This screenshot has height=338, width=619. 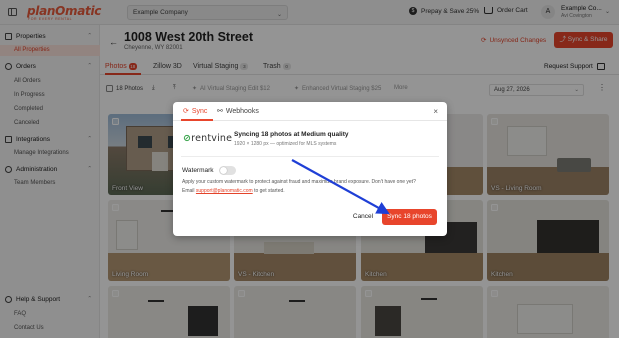 I want to click on divider, so click(x=310, y=156).